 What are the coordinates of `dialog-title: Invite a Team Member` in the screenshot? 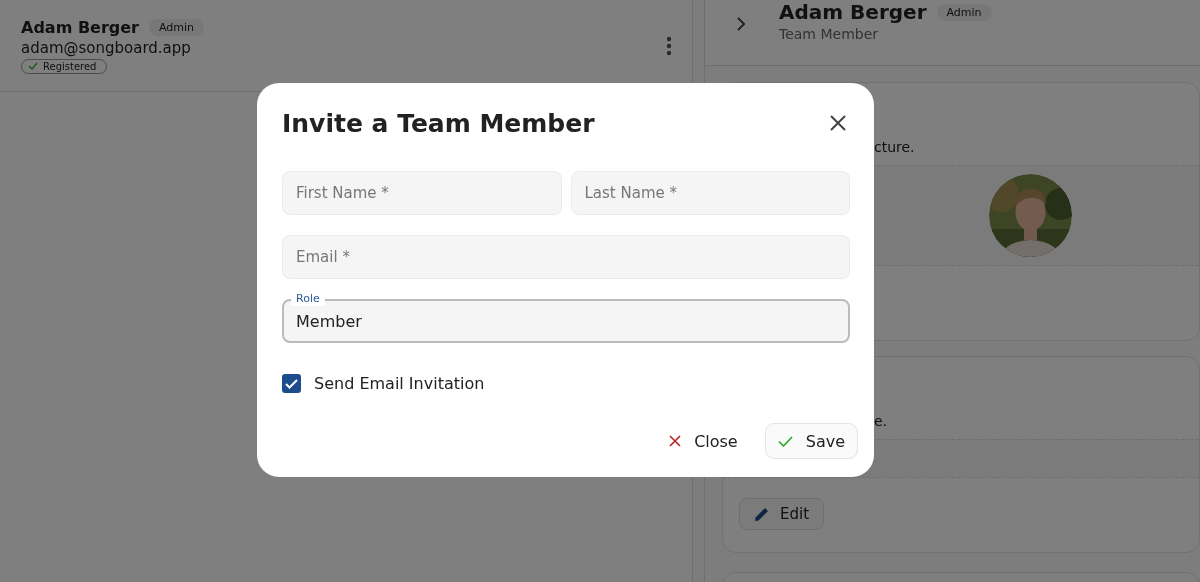 It's located at (438, 123).